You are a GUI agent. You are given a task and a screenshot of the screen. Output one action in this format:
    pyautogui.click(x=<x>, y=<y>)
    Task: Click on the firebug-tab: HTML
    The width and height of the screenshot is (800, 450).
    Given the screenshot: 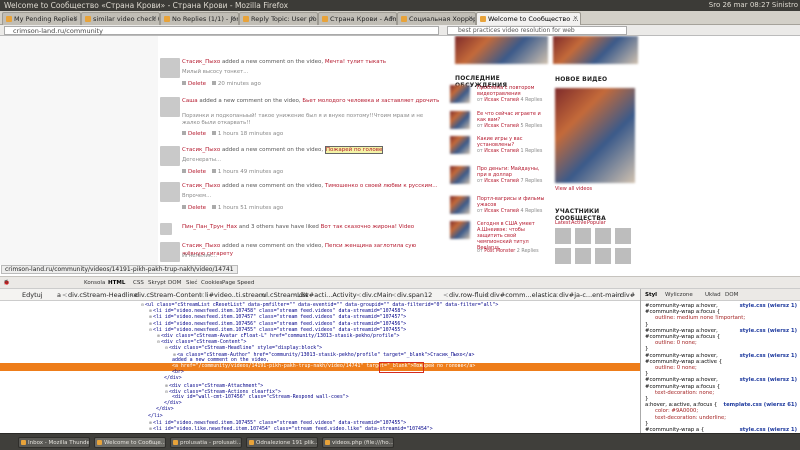 What is the action you would take?
    pyautogui.click(x=116, y=283)
    